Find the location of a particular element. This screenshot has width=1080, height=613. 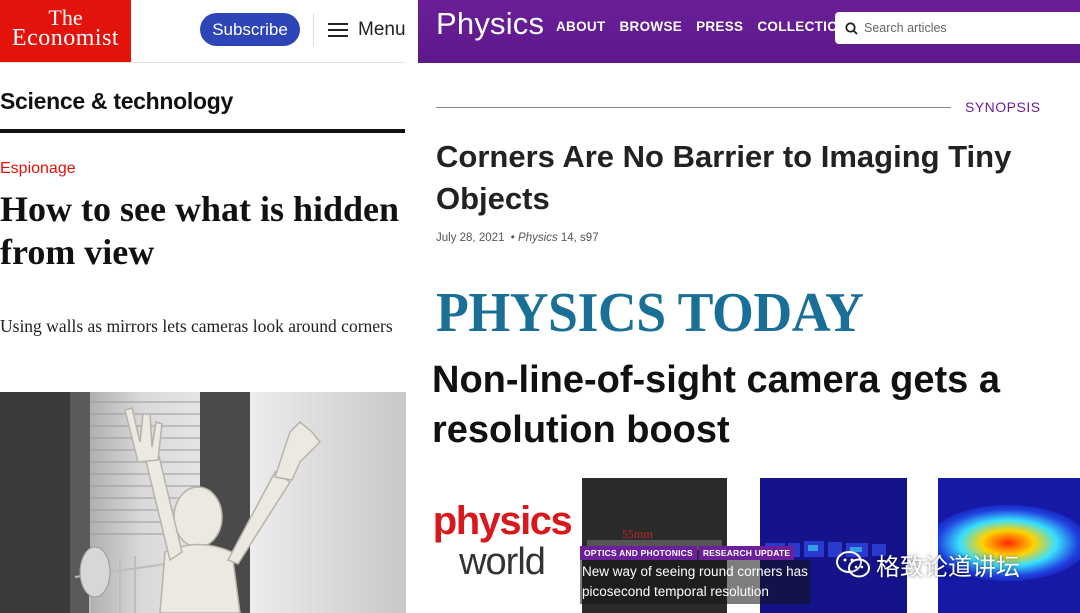

synopsis-rule is located at coordinates (693, 107).